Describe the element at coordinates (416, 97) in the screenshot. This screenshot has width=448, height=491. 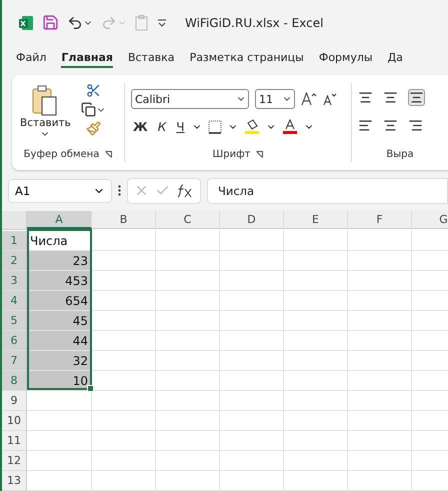
I see `align-bottom-icon` at that location.